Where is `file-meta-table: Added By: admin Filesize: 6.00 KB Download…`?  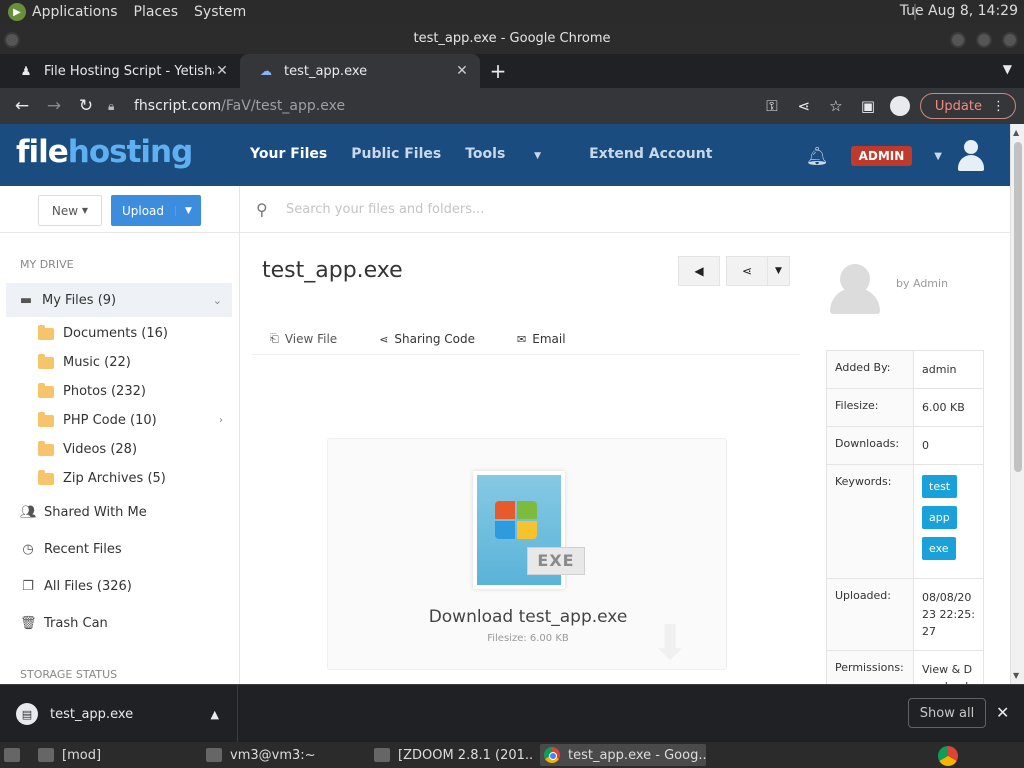 file-meta-table: Added By: admin Filesize: 6.00 KB Download… is located at coordinates (905, 517).